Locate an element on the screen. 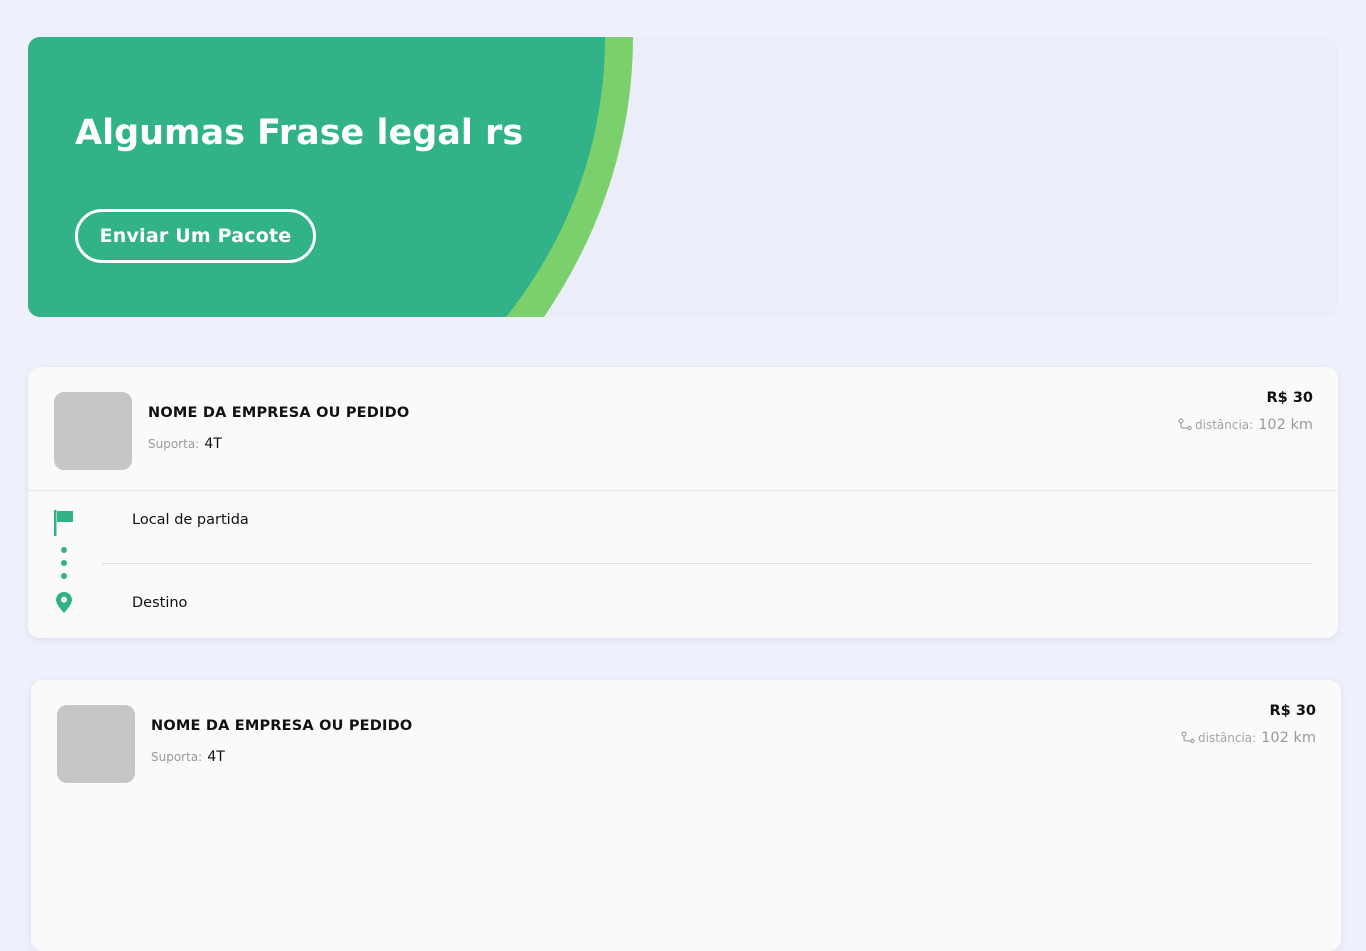 This screenshot has height=951, width=1366. send-package-button: Enviar Um Pacote is located at coordinates (195, 236).